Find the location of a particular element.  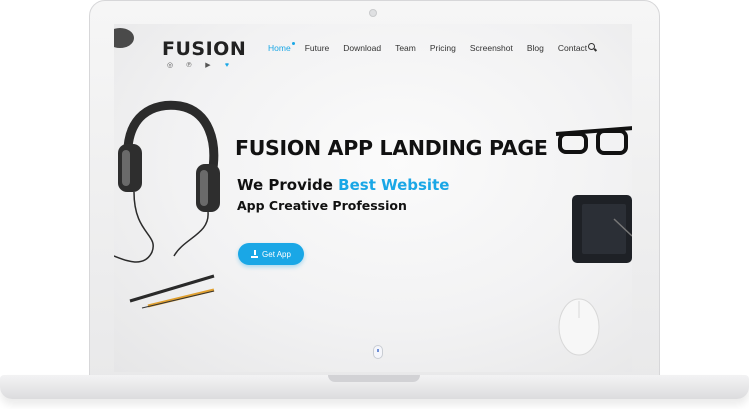

nav-home: Home is located at coordinates (279, 47).